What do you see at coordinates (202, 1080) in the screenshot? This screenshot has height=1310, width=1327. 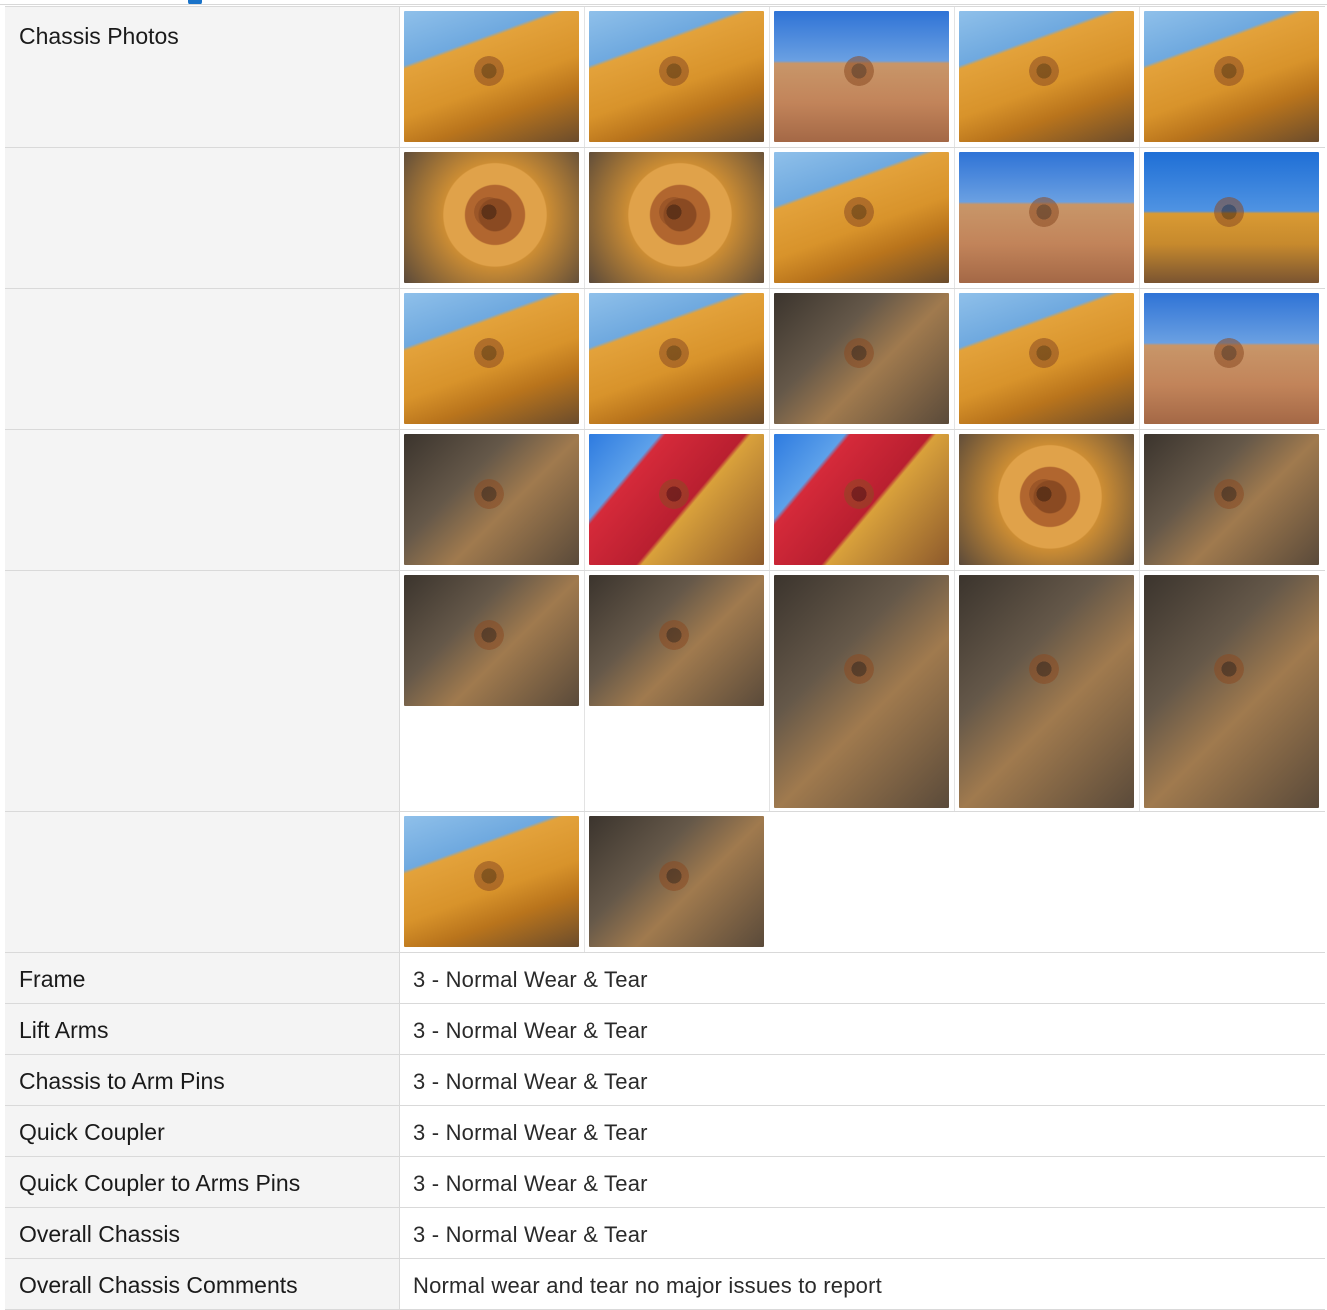 I see `rating-label: Chassis to Arm Pins` at bounding box center [202, 1080].